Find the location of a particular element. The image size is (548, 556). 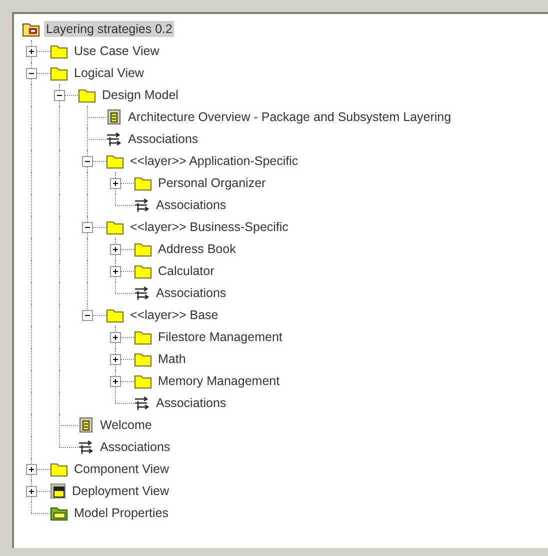

tree-item: Calculator is located at coordinates (186, 271).